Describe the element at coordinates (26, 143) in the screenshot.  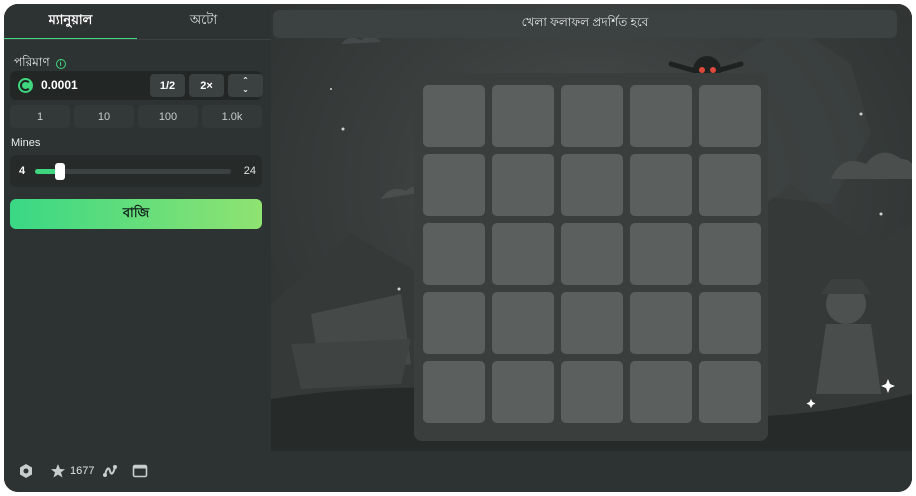
I see `mines-label: Mines` at that location.